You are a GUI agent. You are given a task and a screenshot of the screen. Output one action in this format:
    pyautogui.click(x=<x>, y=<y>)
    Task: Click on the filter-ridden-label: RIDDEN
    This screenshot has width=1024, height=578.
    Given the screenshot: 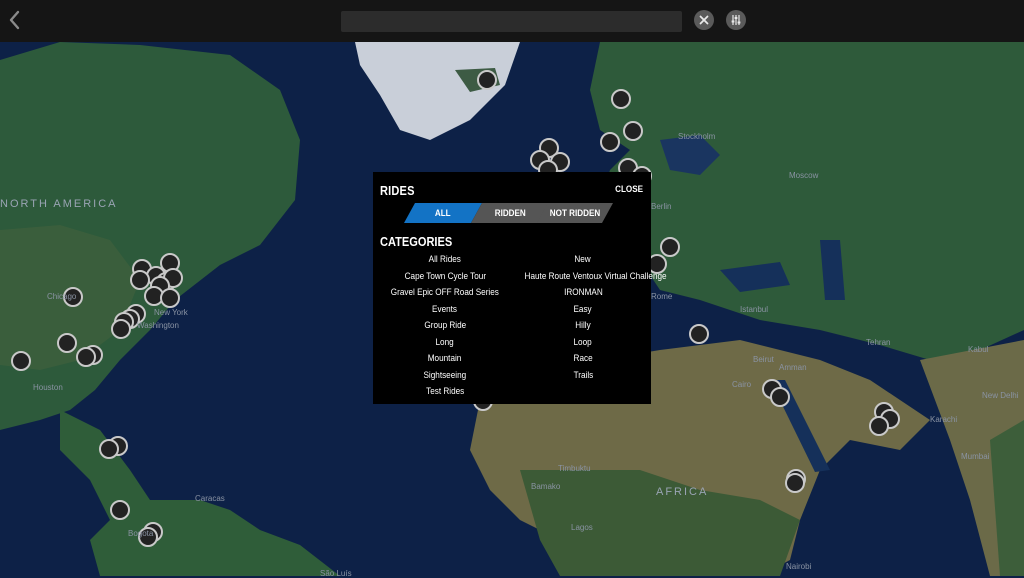 What is the action you would take?
    pyautogui.click(x=510, y=213)
    